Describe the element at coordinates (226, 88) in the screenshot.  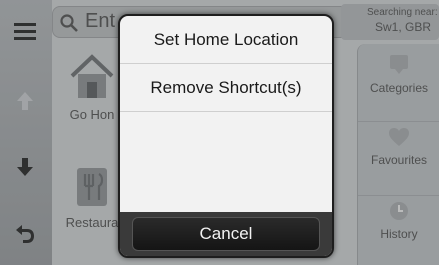
I see `remove-shortcuts-option: Remove Shortcut(s)` at that location.